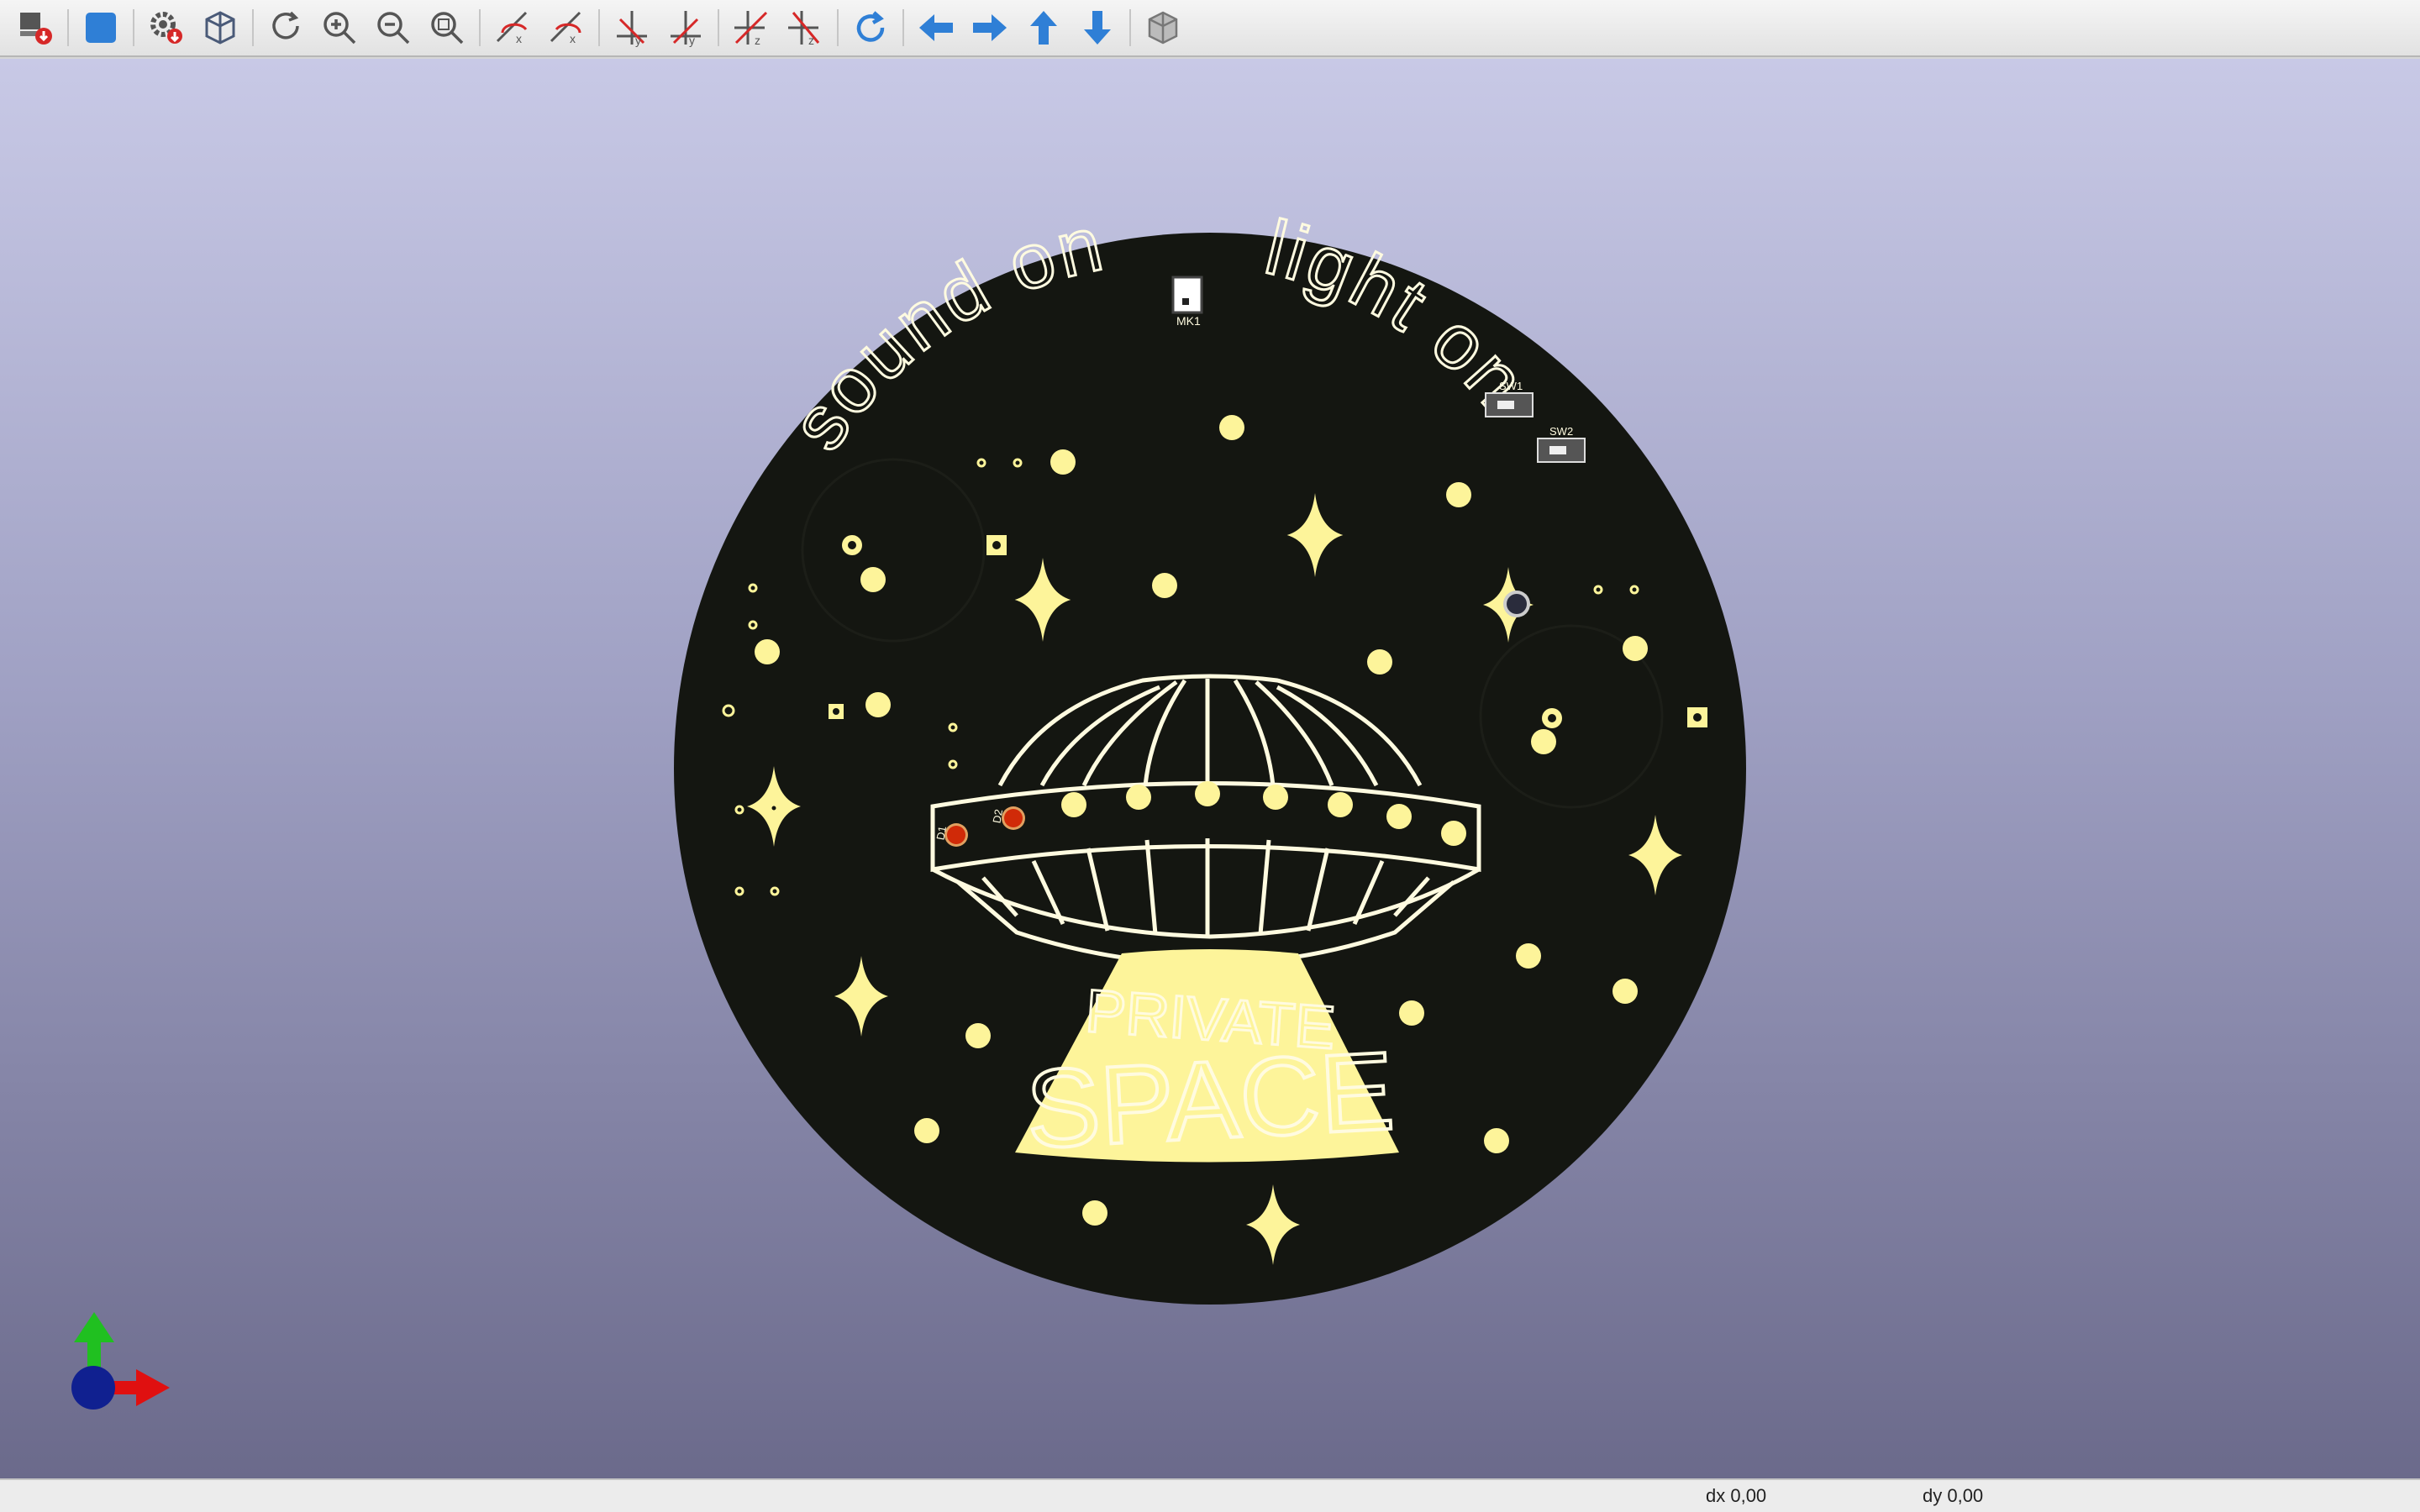 This screenshot has width=2420, height=1512. I want to click on zoom-fit-icon, so click(448, 28).